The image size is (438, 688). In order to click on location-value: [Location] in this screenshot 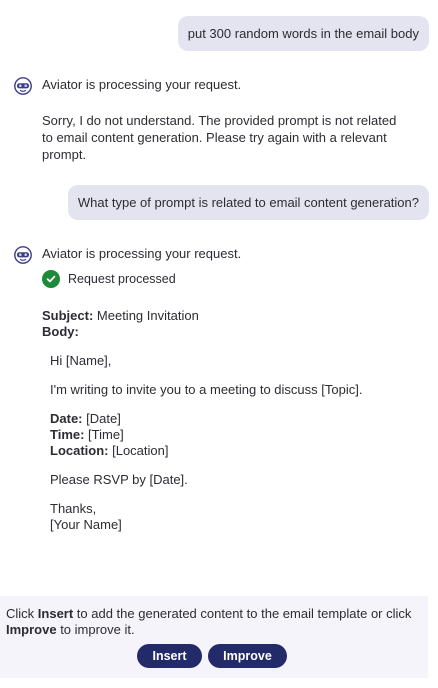, I will do `click(138, 450)`.